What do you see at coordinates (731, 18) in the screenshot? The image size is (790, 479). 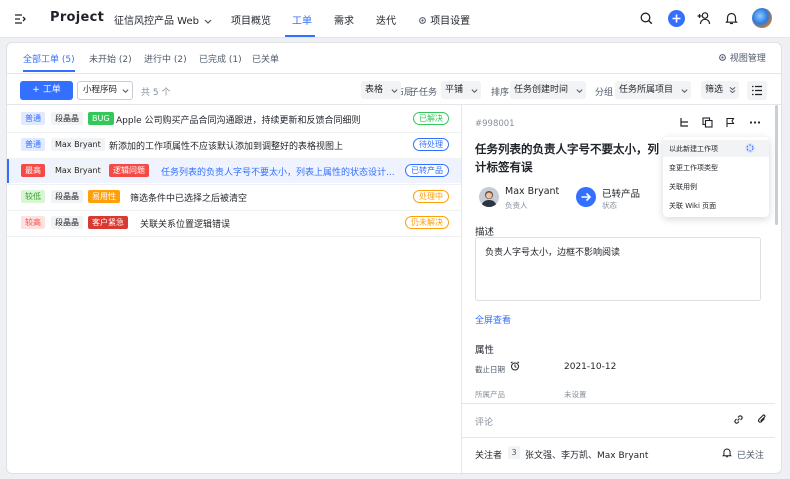 I see `notification-bell-icon` at bounding box center [731, 18].